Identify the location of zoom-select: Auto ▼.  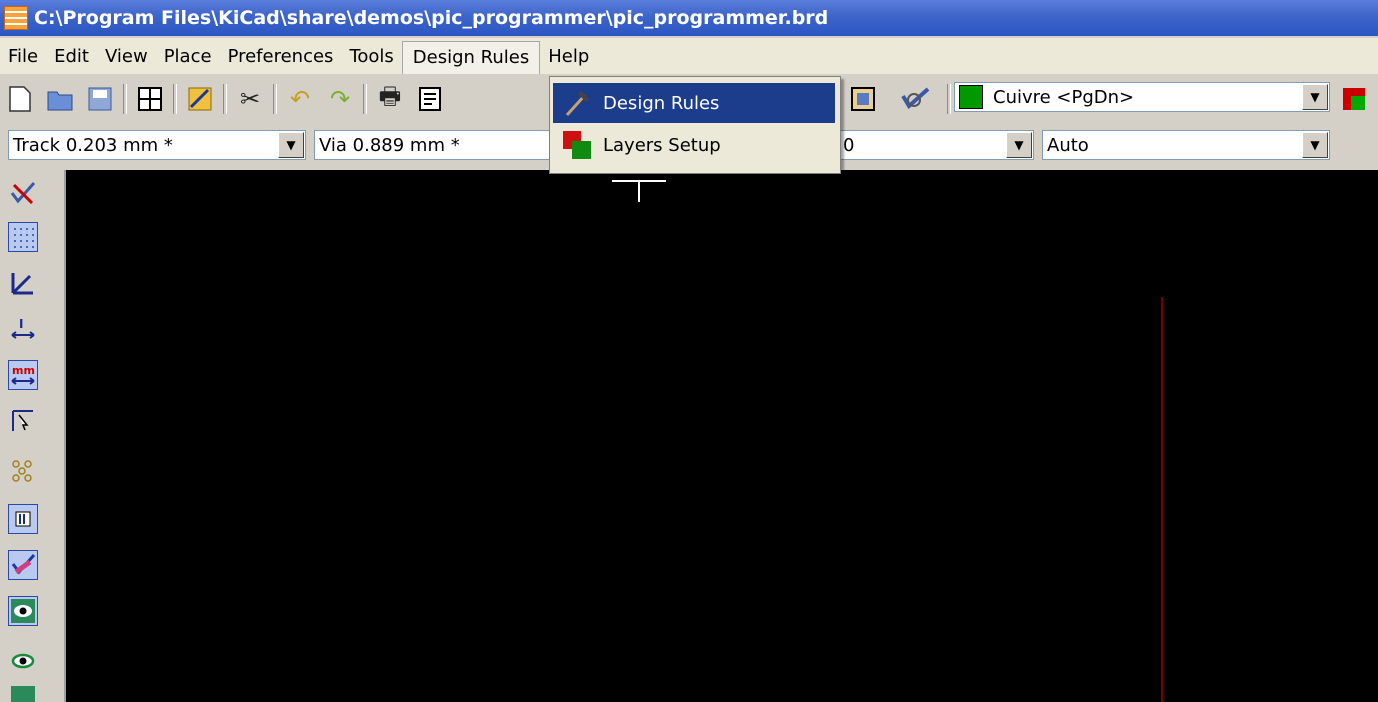
(1186, 145).